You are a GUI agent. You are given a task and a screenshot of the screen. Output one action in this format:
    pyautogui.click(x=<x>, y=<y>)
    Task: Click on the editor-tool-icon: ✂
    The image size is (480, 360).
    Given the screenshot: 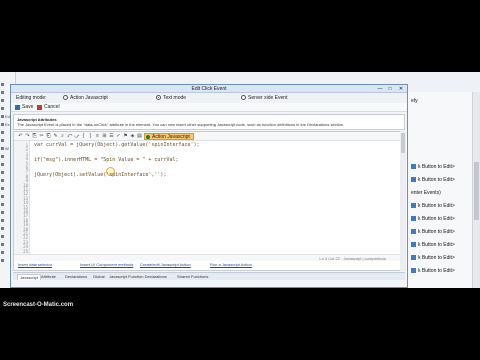 What is the action you would take?
    pyautogui.click(x=41, y=136)
    